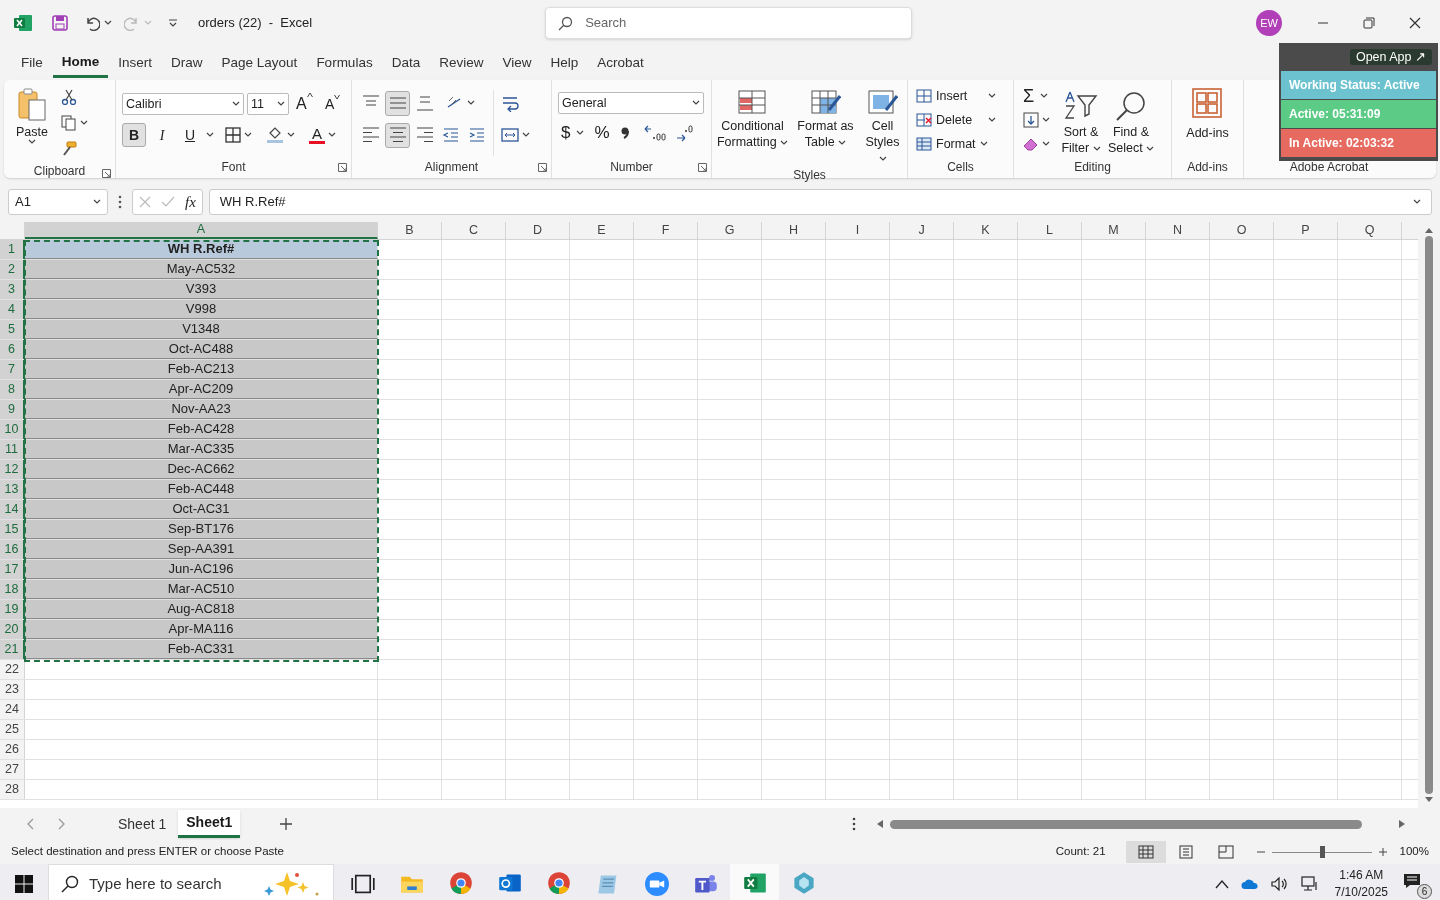 The image size is (1440, 900). What do you see at coordinates (1370, 230) in the screenshot?
I see `column-header: Q` at bounding box center [1370, 230].